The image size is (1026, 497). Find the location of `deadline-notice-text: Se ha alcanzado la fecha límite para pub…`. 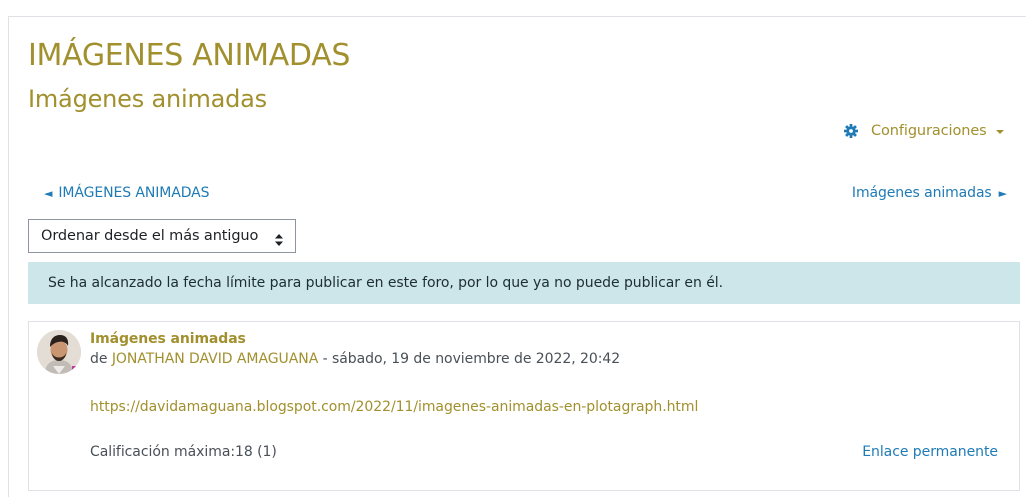

deadline-notice-text: Se ha alcanzado la fecha límite para pub… is located at coordinates (385, 283).